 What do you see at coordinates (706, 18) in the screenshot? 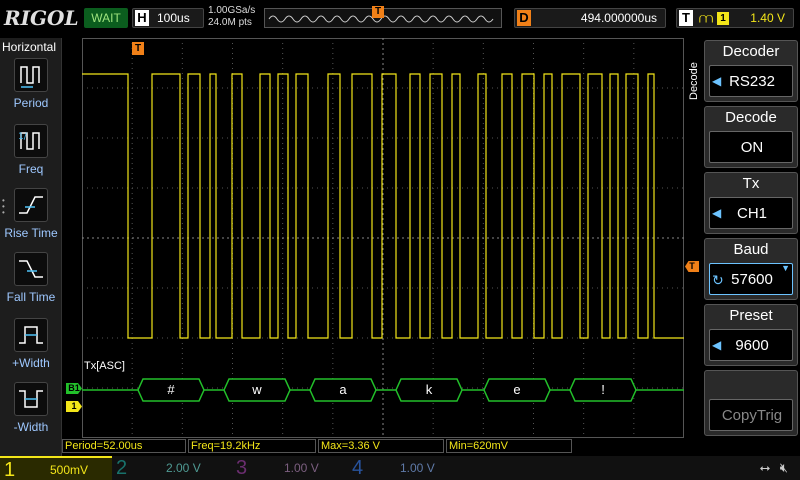
I see `rising-edge-icon: ⩋` at bounding box center [706, 18].